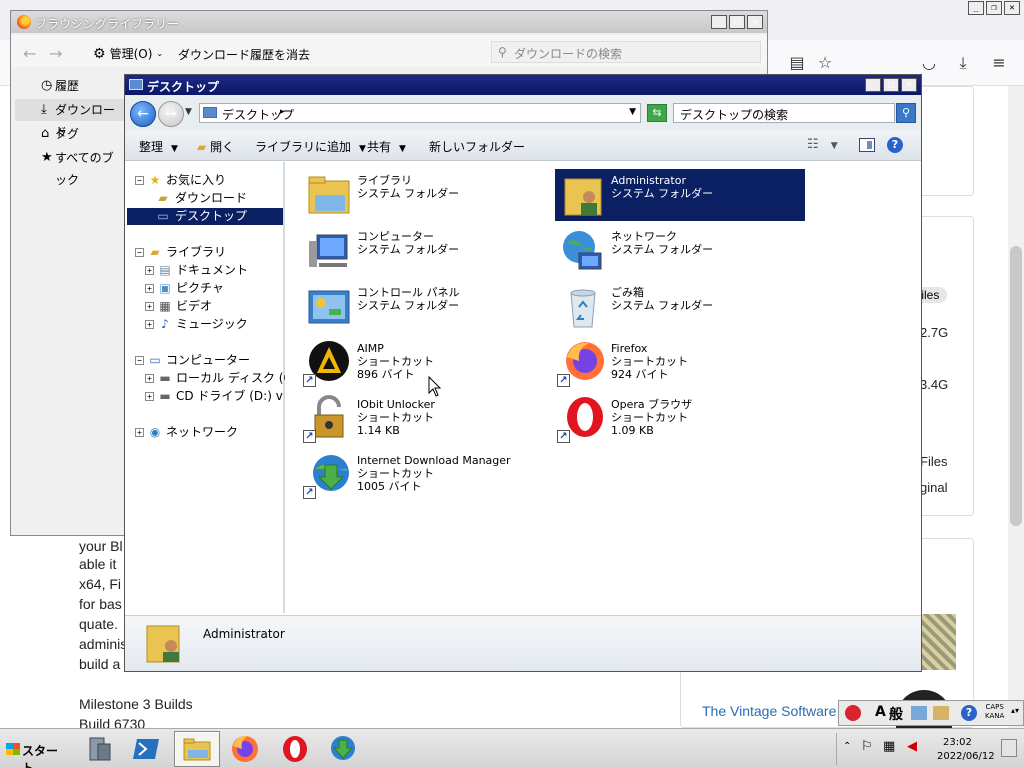  What do you see at coordinates (912, 746) in the screenshot?
I see `volume-muted-icon: ◀` at bounding box center [912, 746].